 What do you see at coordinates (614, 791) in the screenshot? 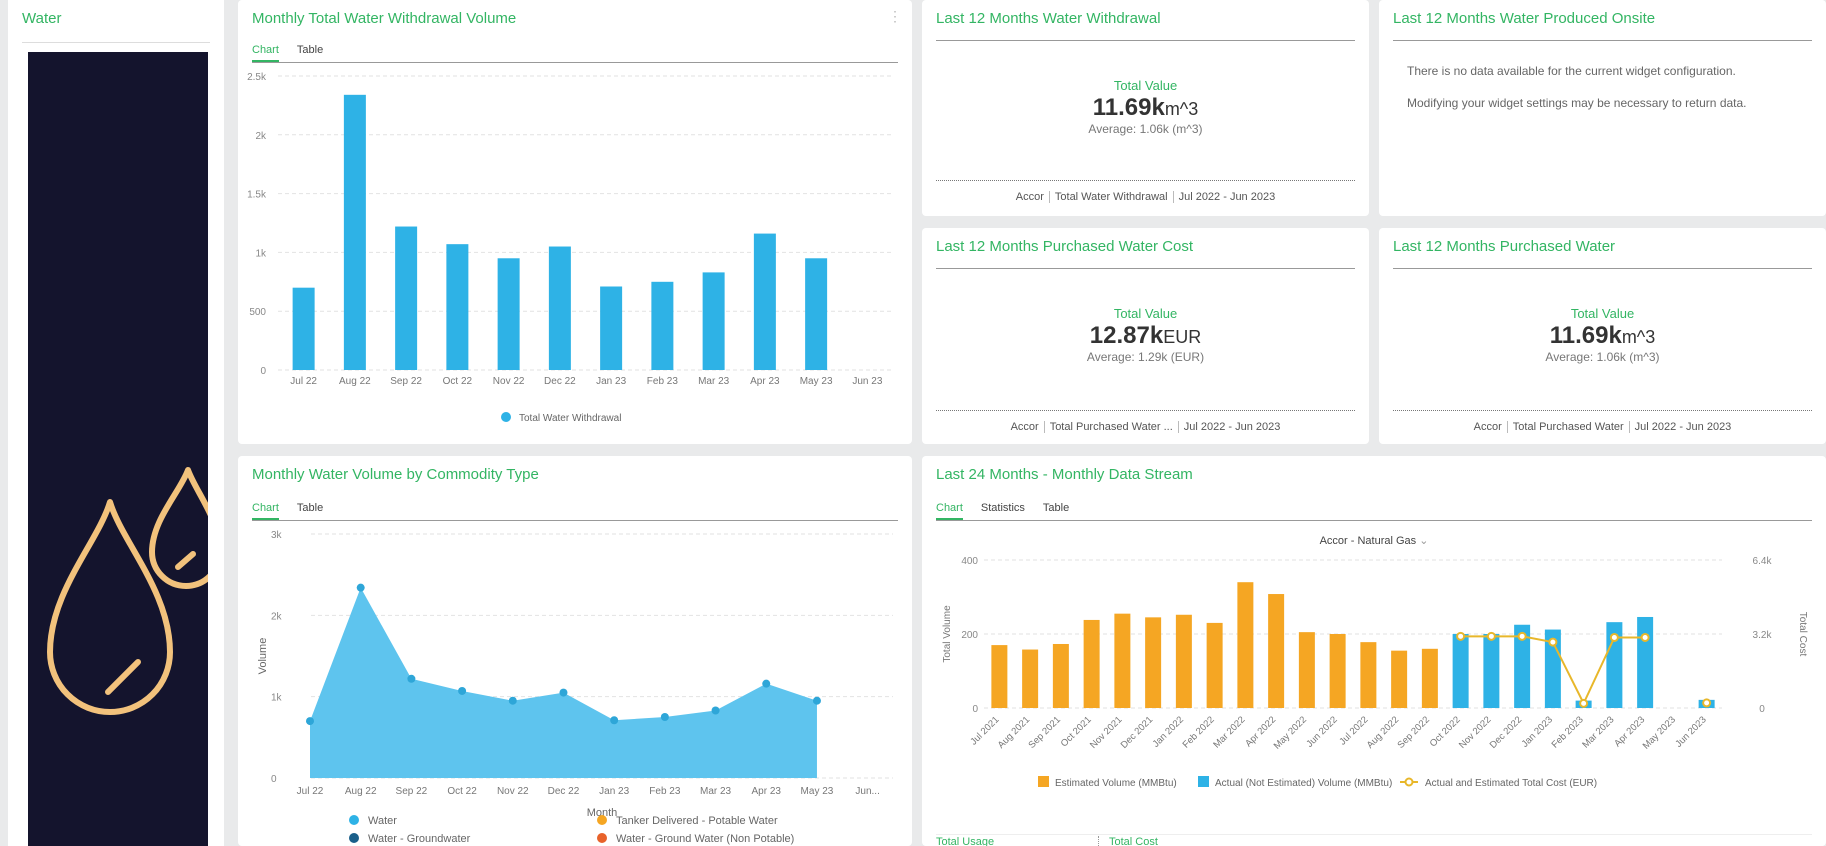
I see `x-tick-label: Jan 23` at bounding box center [614, 791].